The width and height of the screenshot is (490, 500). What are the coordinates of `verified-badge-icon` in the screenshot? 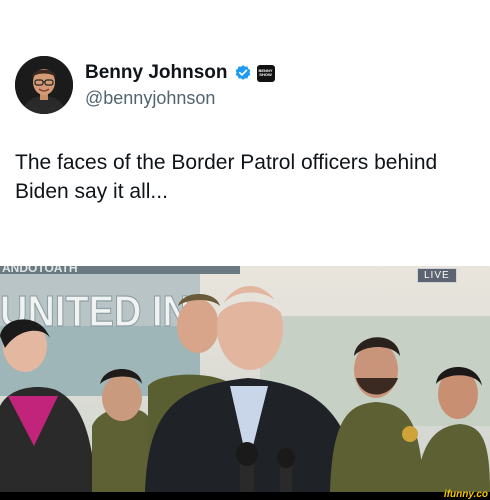 It's located at (242, 72).